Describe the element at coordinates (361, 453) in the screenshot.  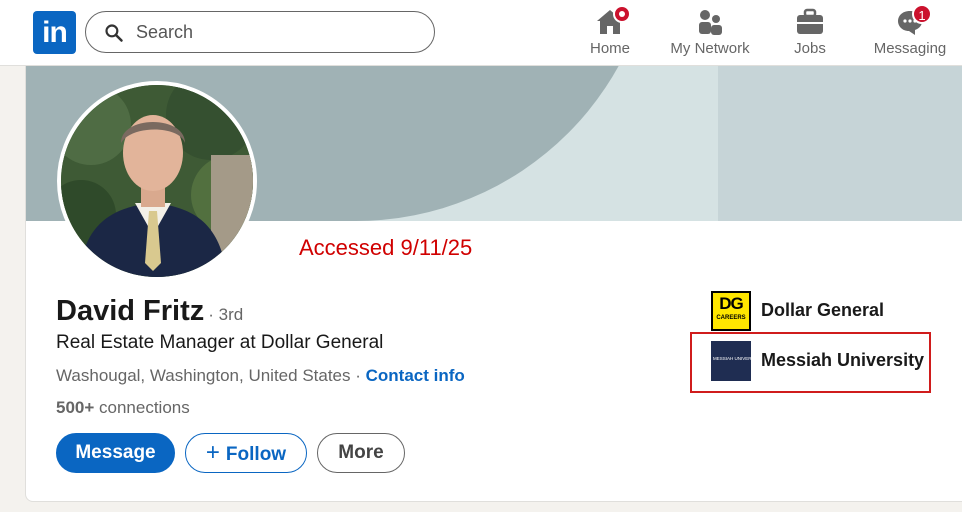
I see `more-button: More` at that location.